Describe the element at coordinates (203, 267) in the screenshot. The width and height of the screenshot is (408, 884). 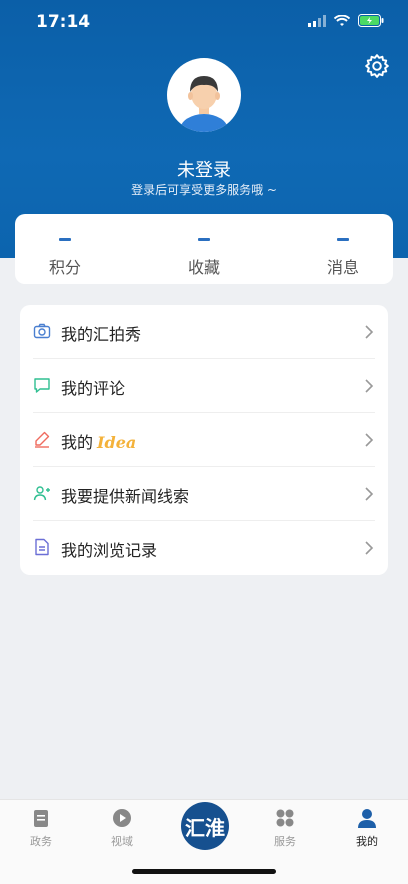
I see `stat-label: 收藏` at that location.